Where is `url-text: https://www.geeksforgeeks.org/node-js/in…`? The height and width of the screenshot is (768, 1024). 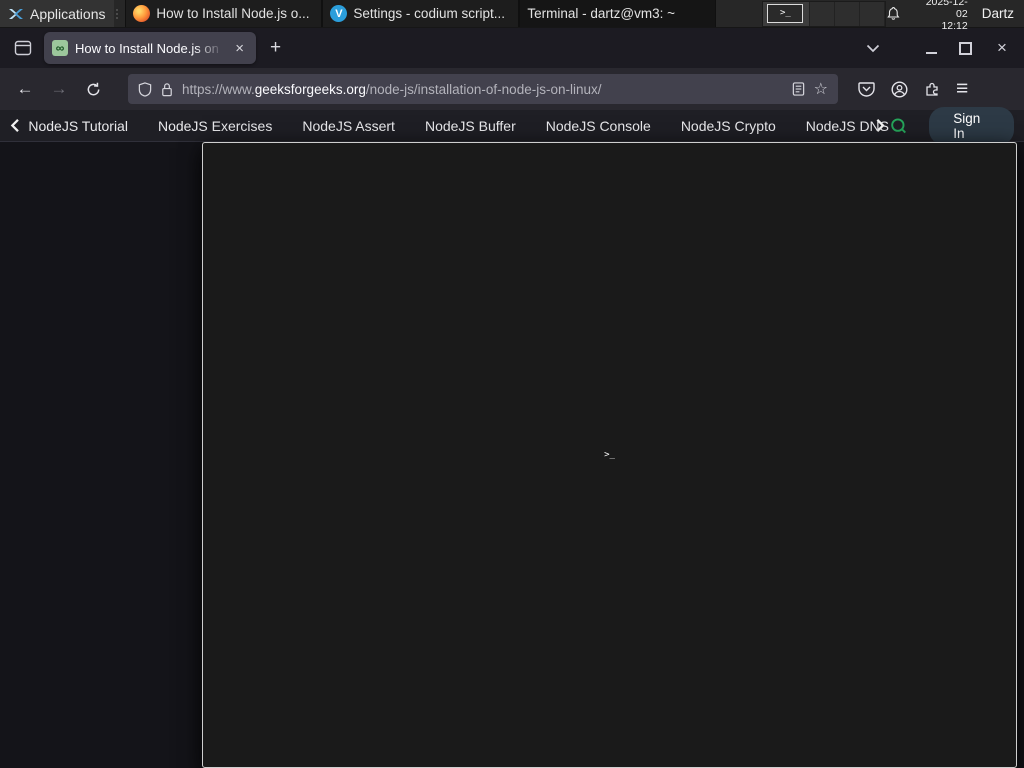
url-text: https://www.geeksforgeeks.org/node-js/in… is located at coordinates (482, 89).